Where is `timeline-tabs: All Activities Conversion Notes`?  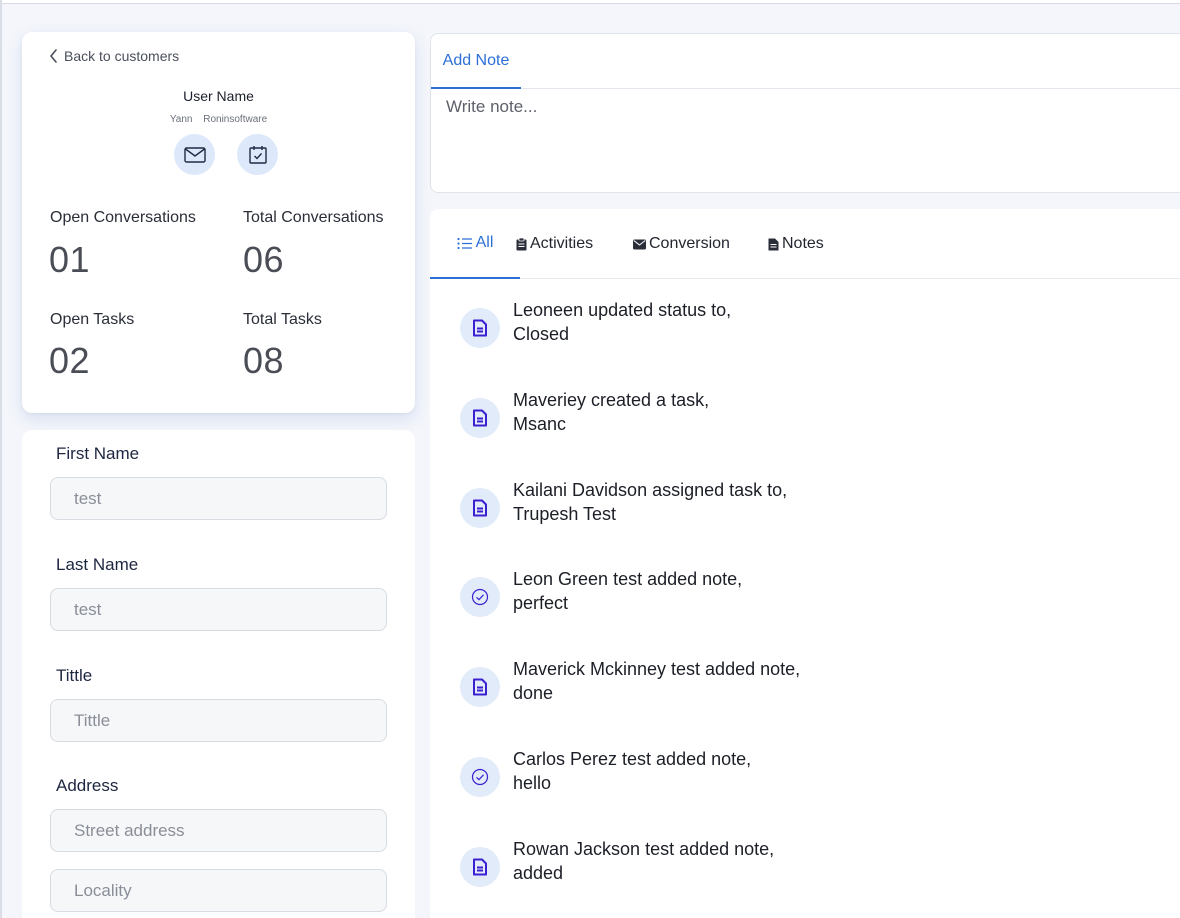 timeline-tabs: All Activities Conversion Notes is located at coordinates (805, 244).